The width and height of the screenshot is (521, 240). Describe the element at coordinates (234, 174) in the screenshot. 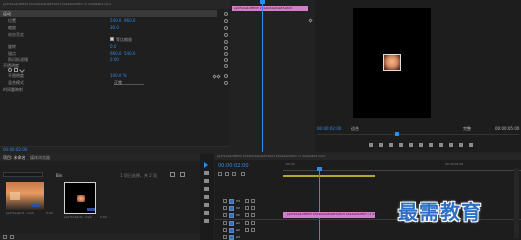

I see `add-marker-icon` at that location.